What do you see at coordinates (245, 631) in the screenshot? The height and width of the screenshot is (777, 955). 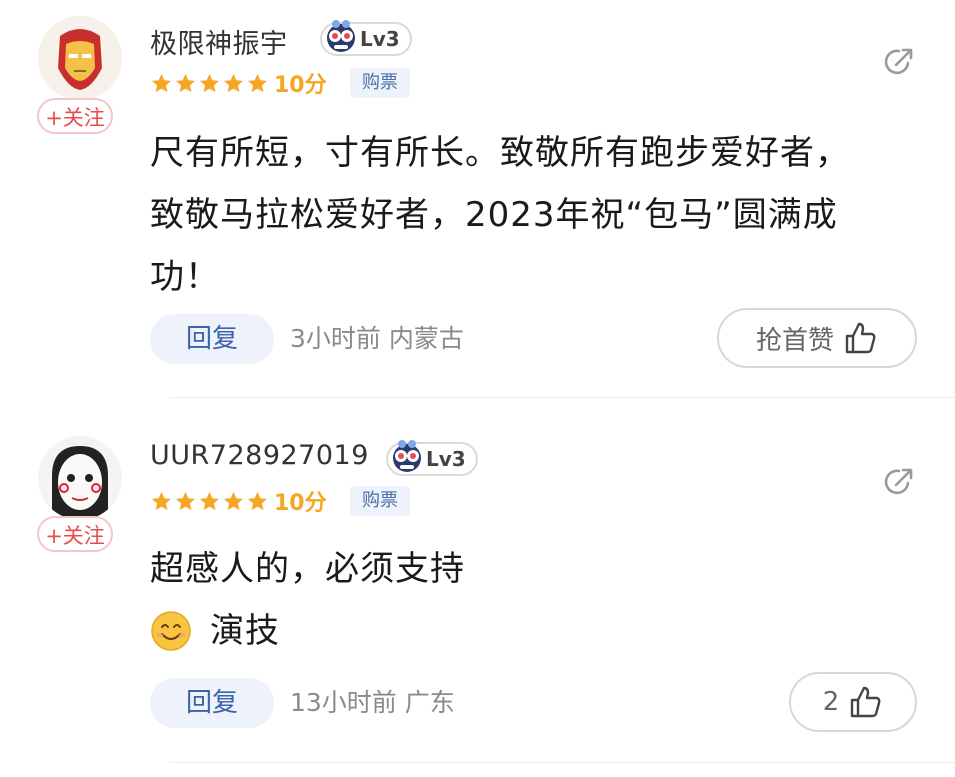 I see `emoji-caption: 演技` at bounding box center [245, 631].